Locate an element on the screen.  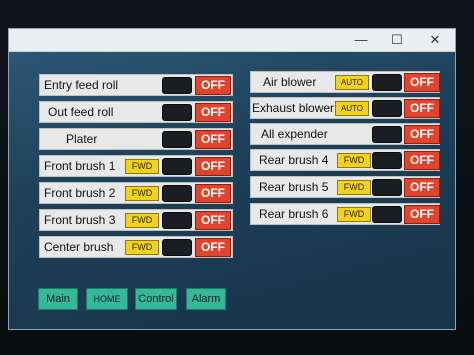
title-bar: — ☐ ✕ is located at coordinates (232, 40).